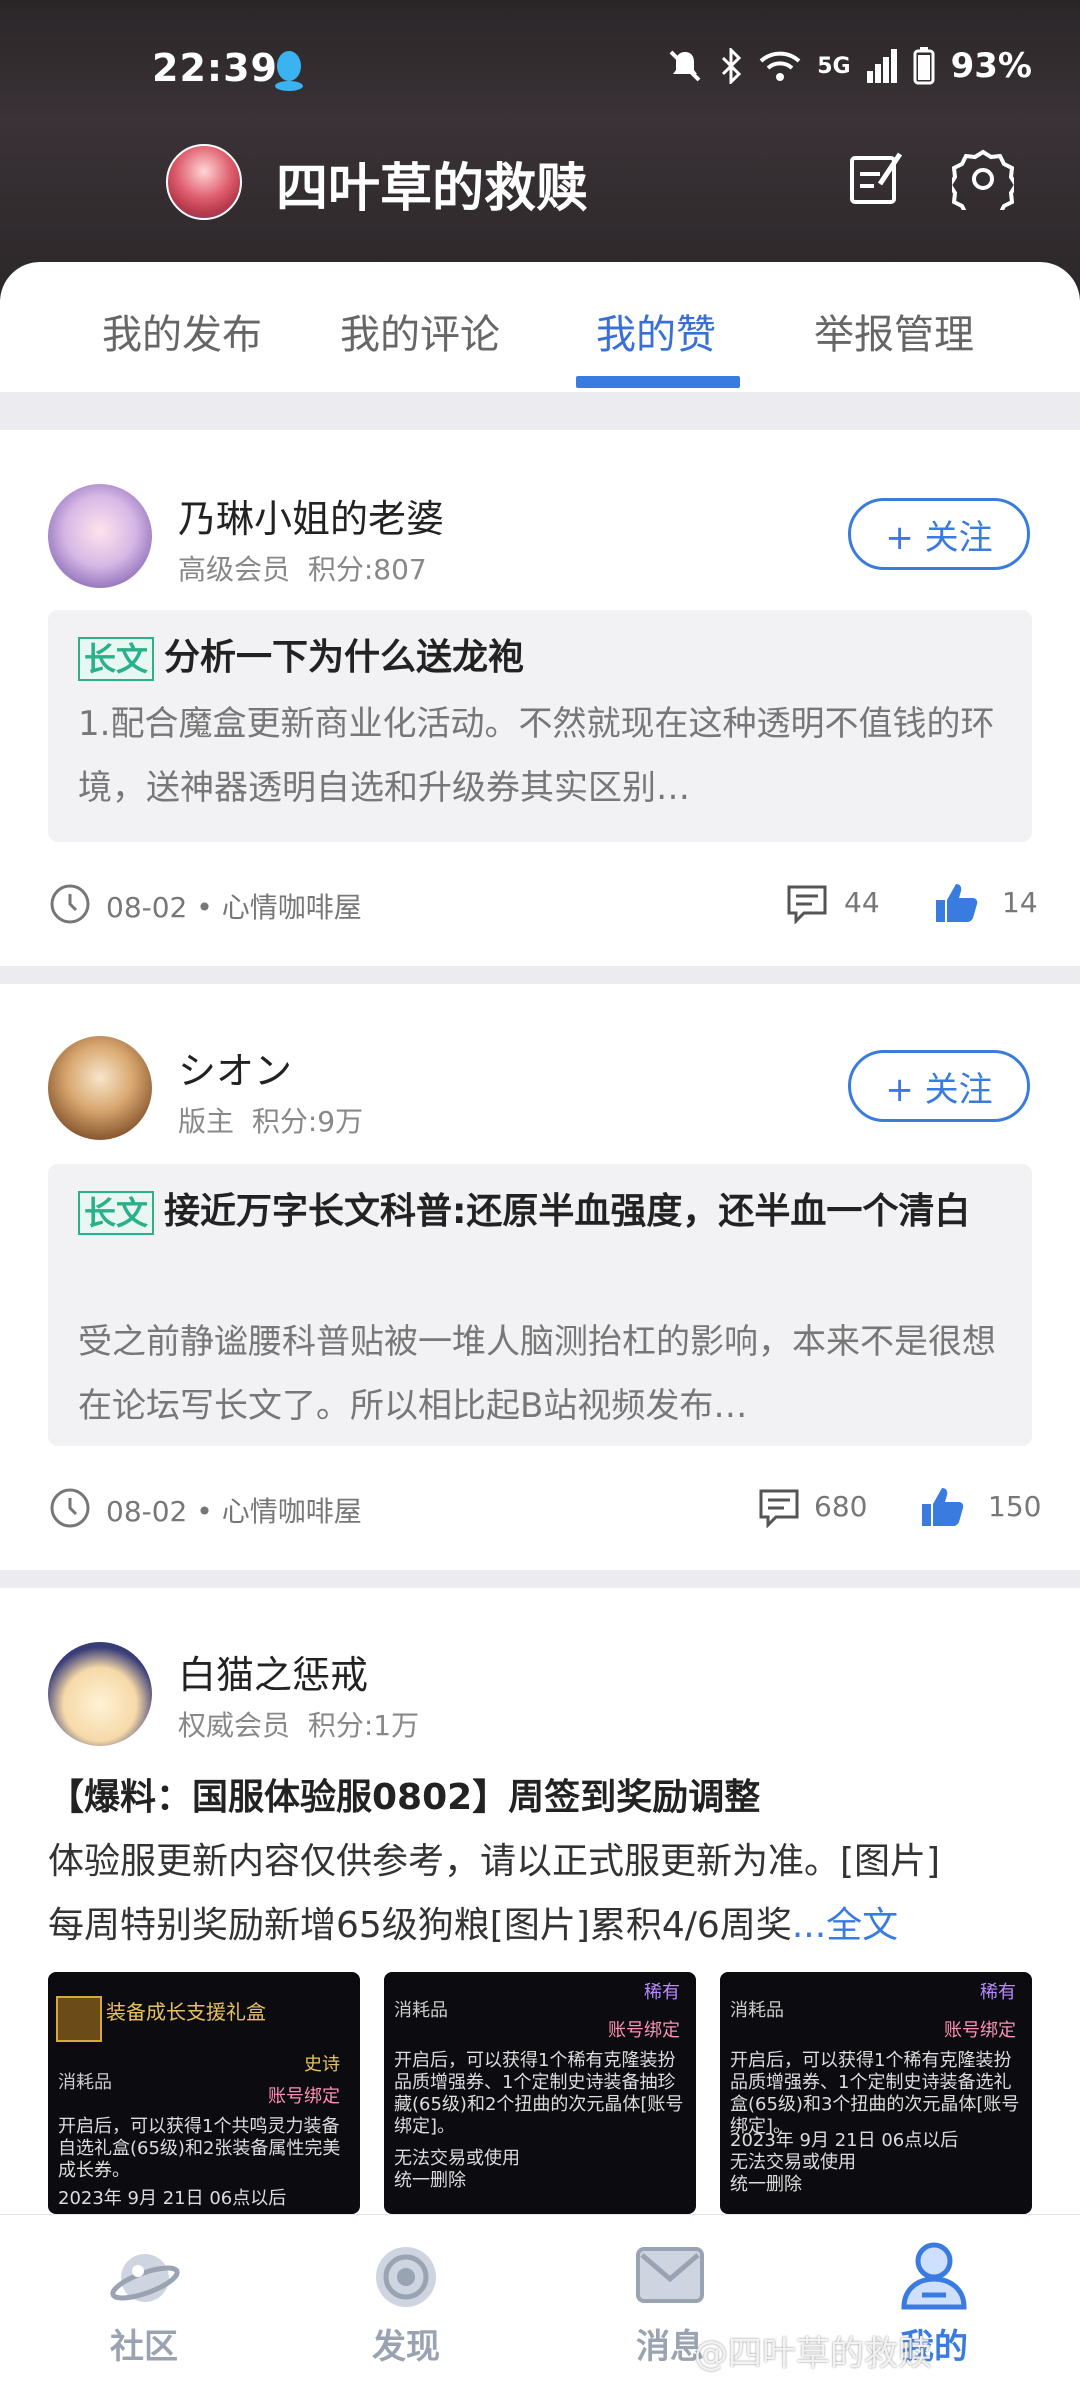 Image resolution: width=1080 pixels, height=2401 pixels. Describe the element at coordinates (145, 2278) in the screenshot. I see `planet-icon` at that location.